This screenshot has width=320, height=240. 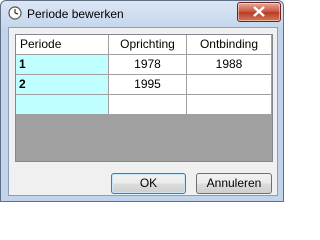 What do you see at coordinates (62, 85) in the screenshot?
I see `row-header-cell: 2` at bounding box center [62, 85].